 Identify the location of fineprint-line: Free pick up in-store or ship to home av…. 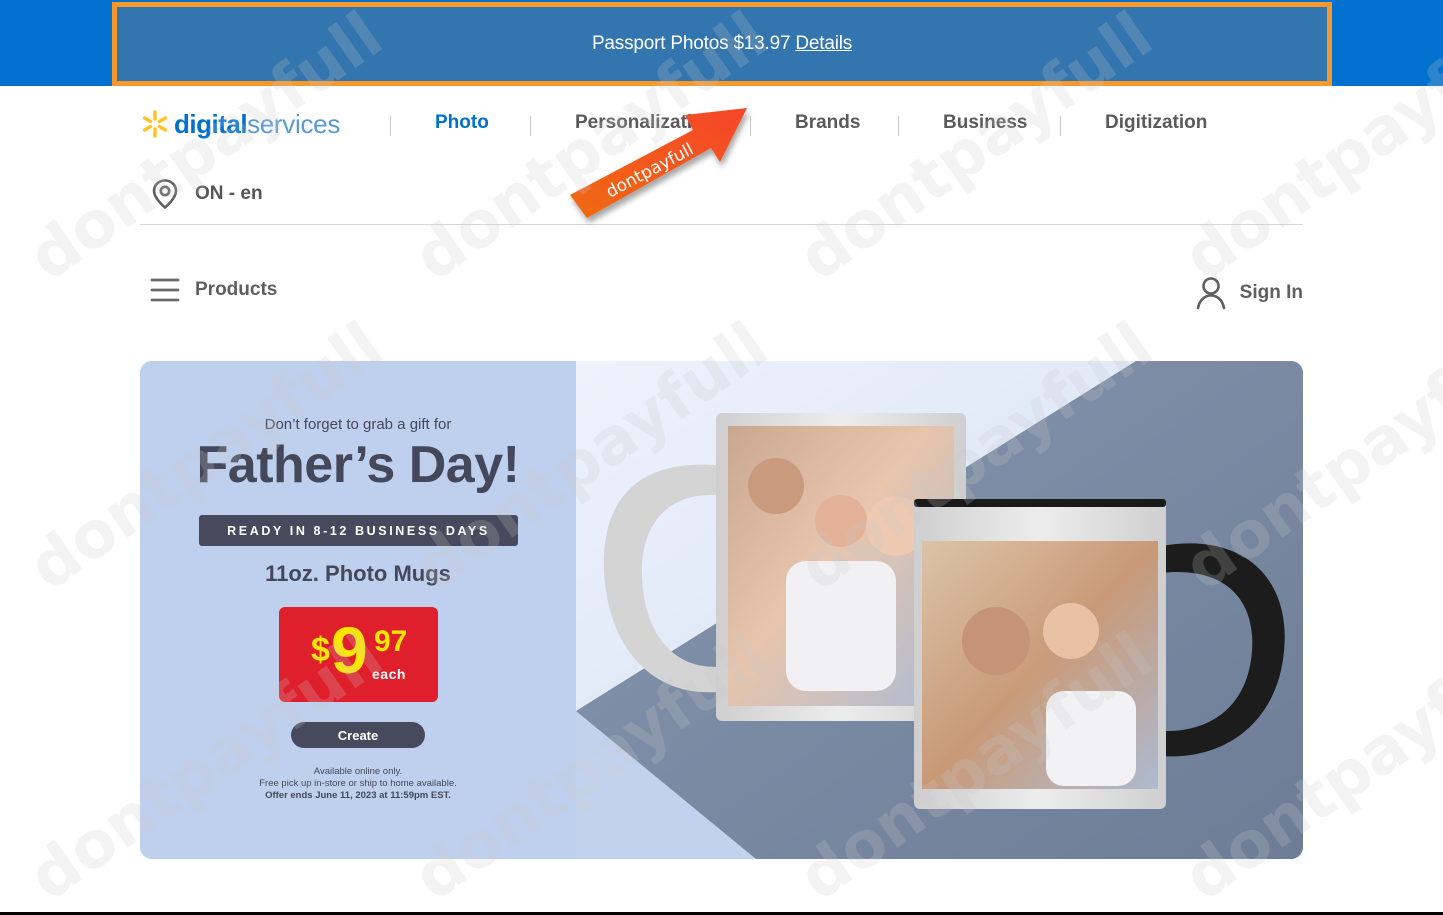
(358, 783).